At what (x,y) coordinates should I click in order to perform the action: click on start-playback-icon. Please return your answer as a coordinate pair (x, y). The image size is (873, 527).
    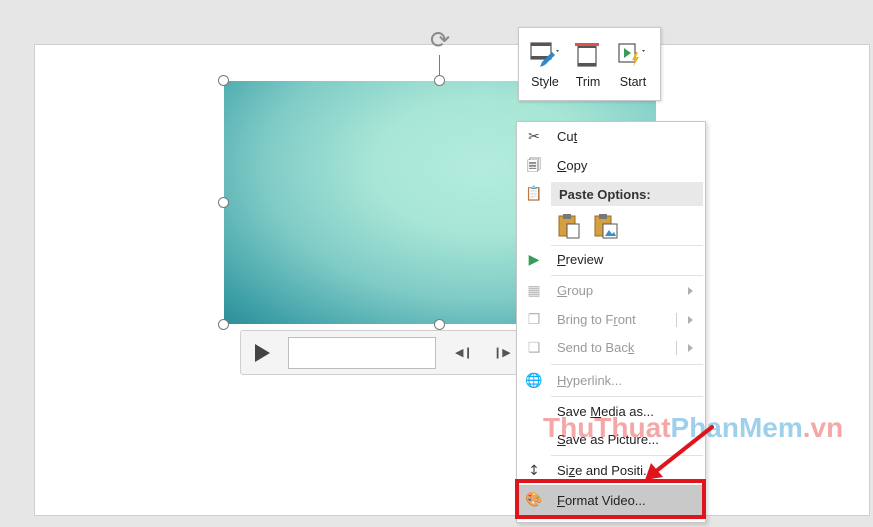
    Looking at the image, I should click on (631, 55).